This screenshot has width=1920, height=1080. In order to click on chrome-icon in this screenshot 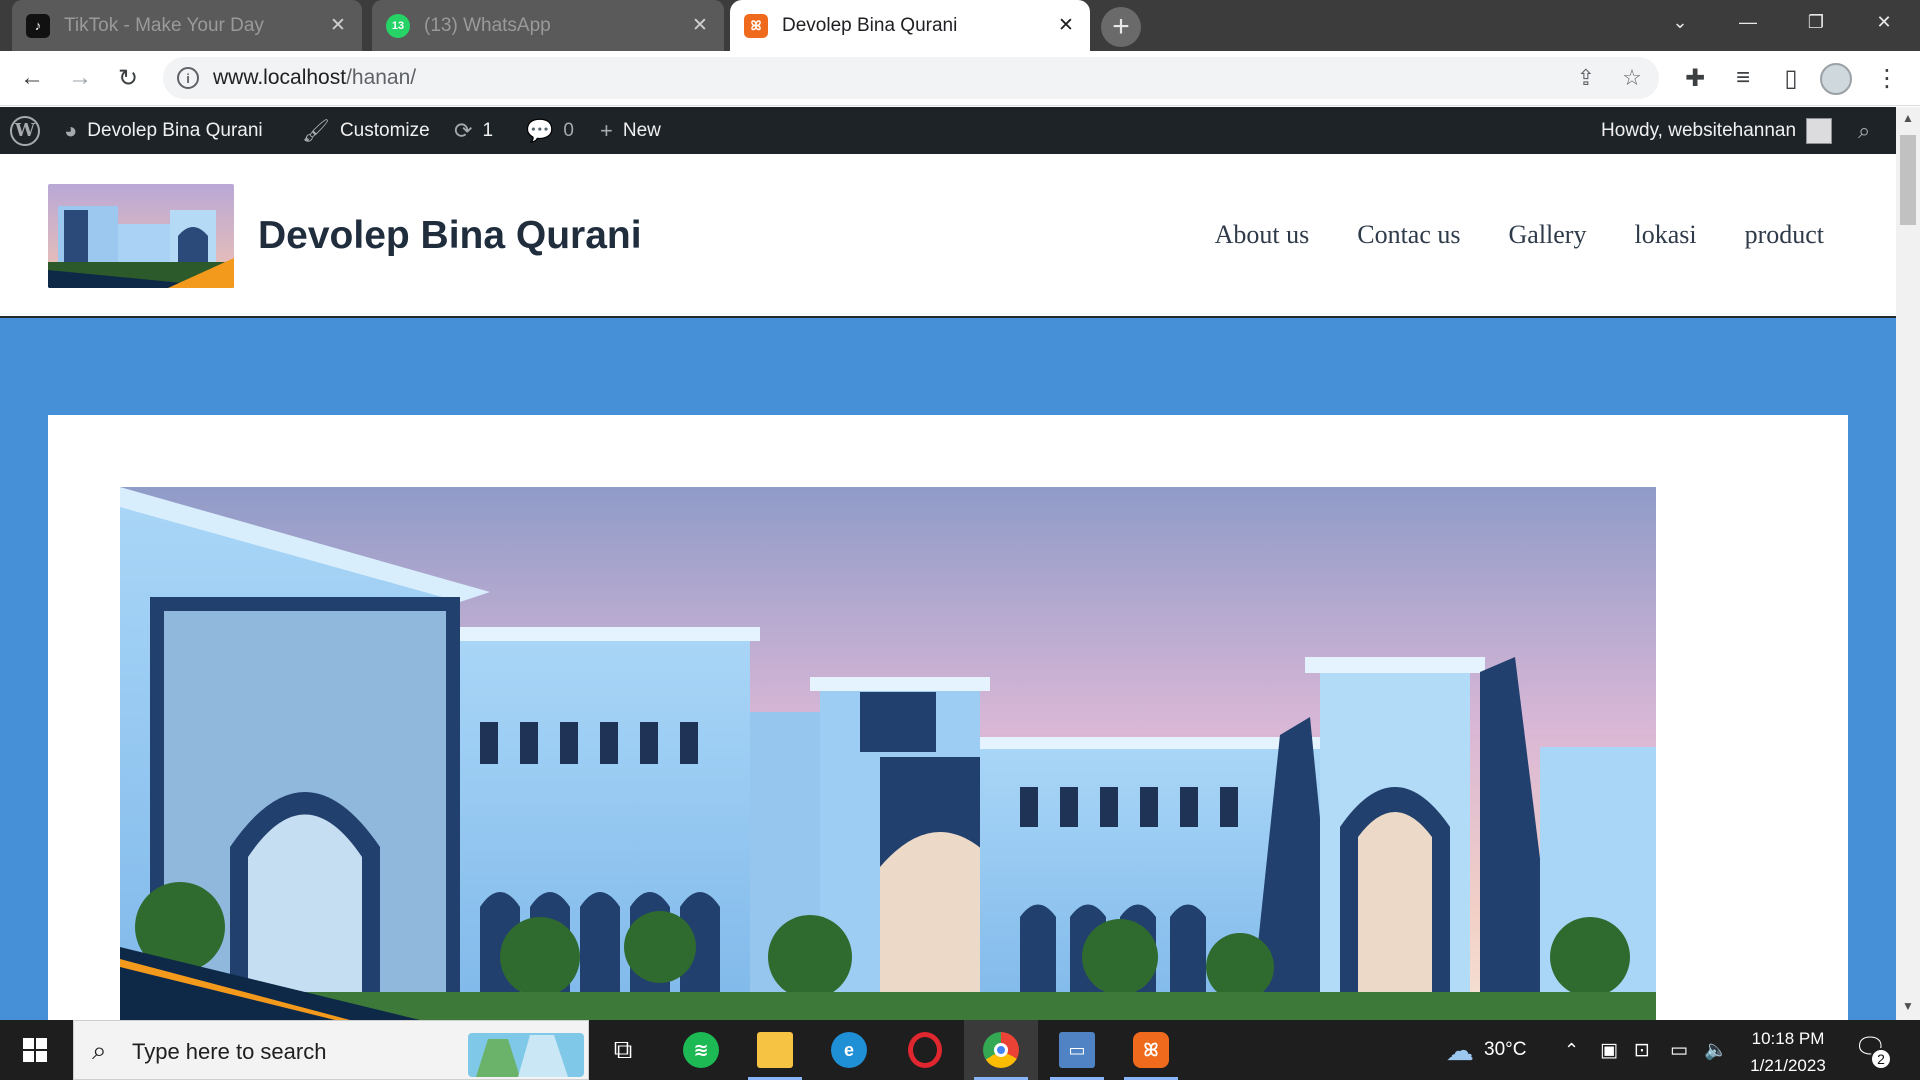, I will do `click(1001, 1050)`.